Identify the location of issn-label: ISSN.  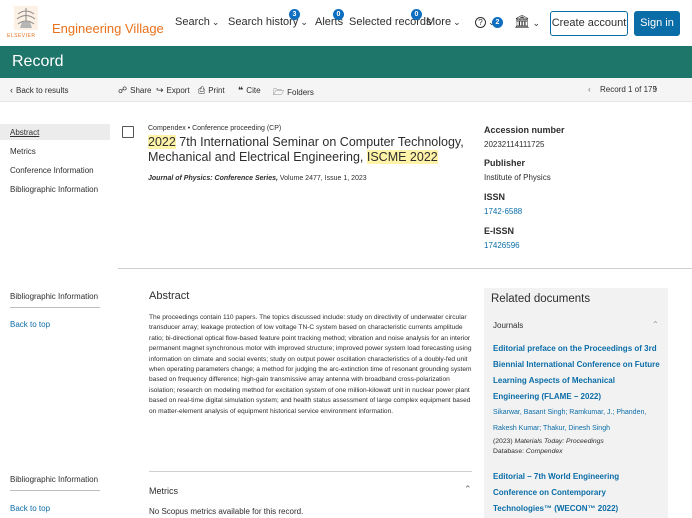
(495, 197).